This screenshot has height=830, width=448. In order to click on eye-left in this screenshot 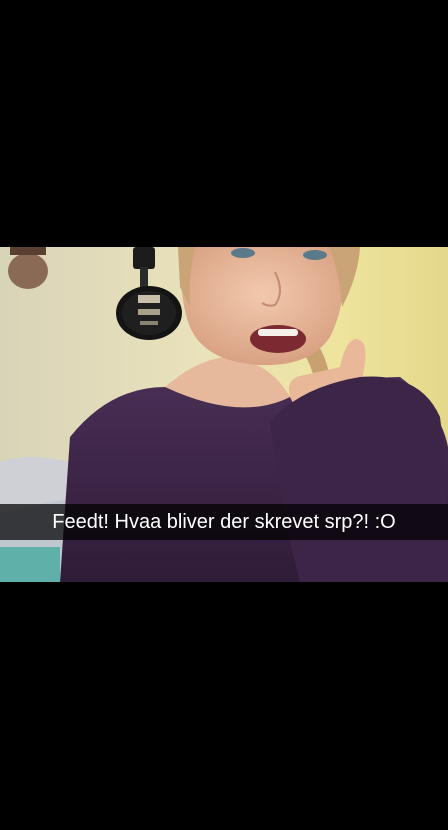, I will do `click(243, 253)`.